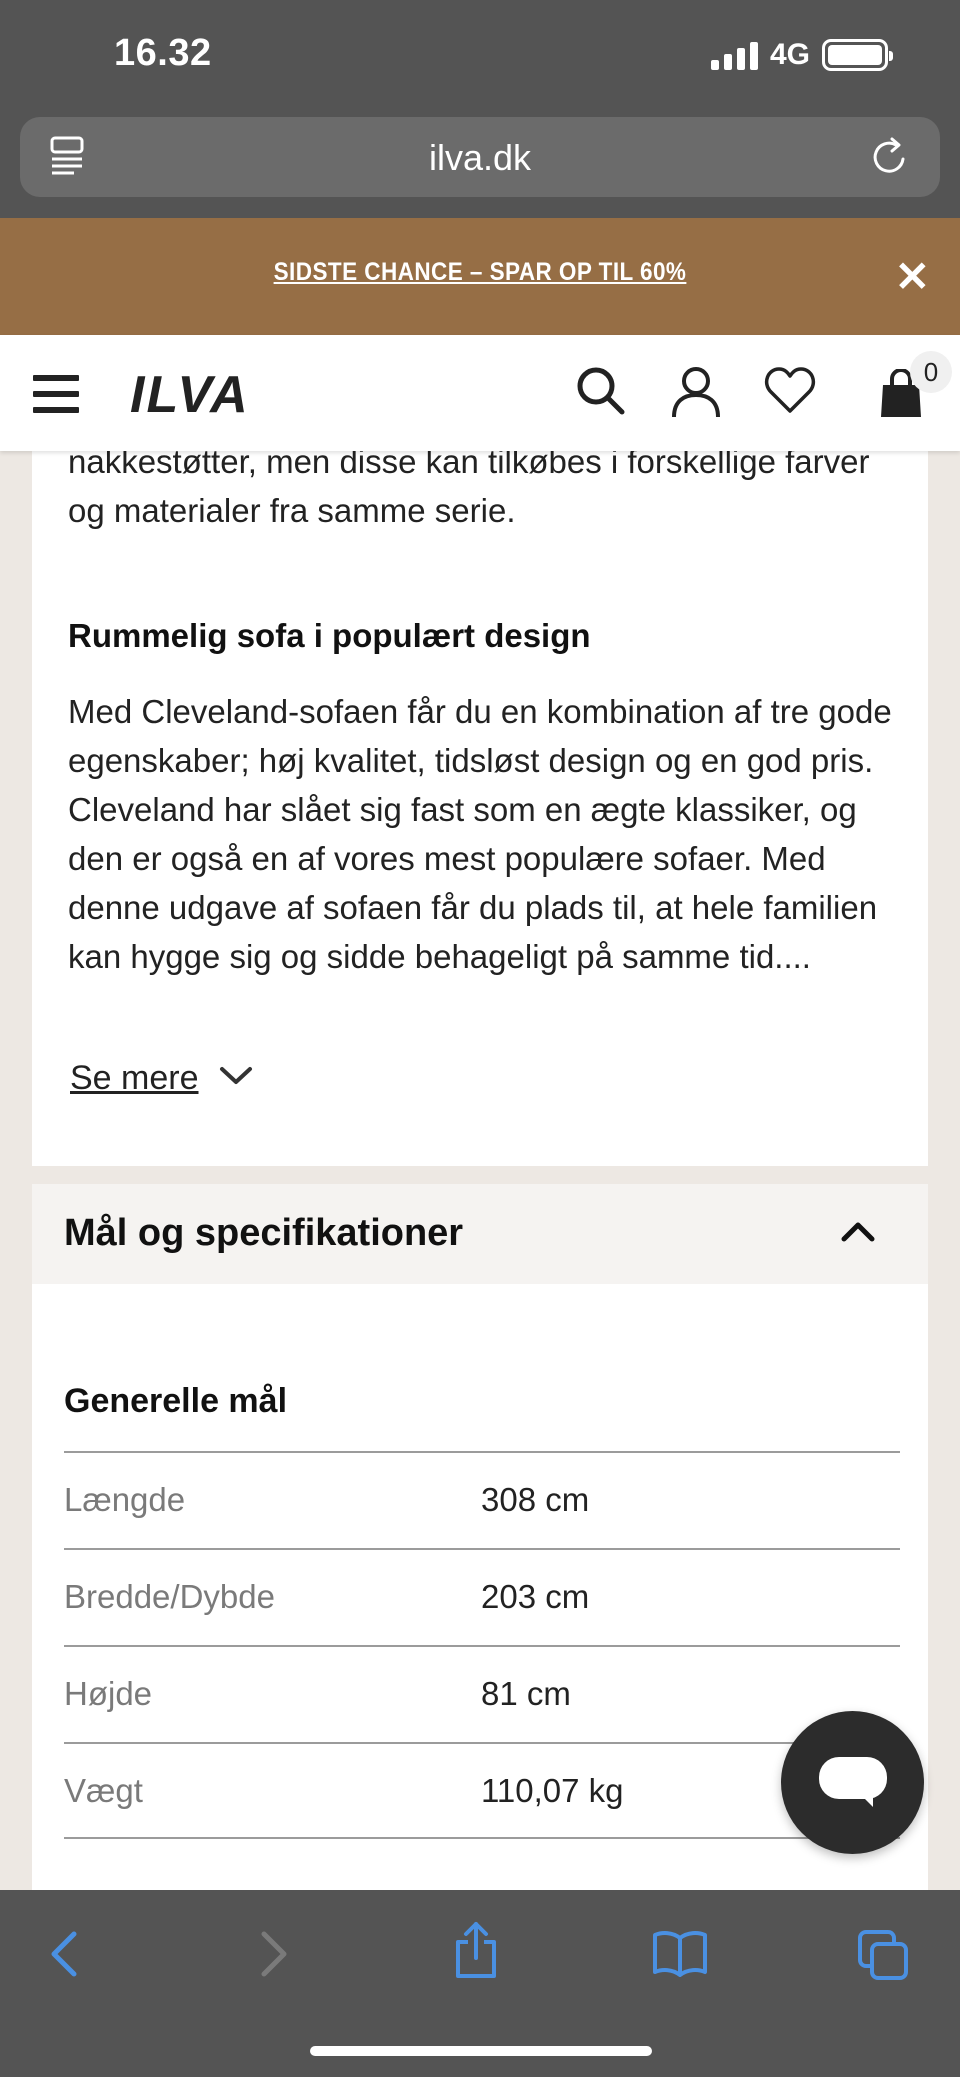 The width and height of the screenshot is (960, 2077). I want to click on spec-value: 308 cm, so click(535, 1499).